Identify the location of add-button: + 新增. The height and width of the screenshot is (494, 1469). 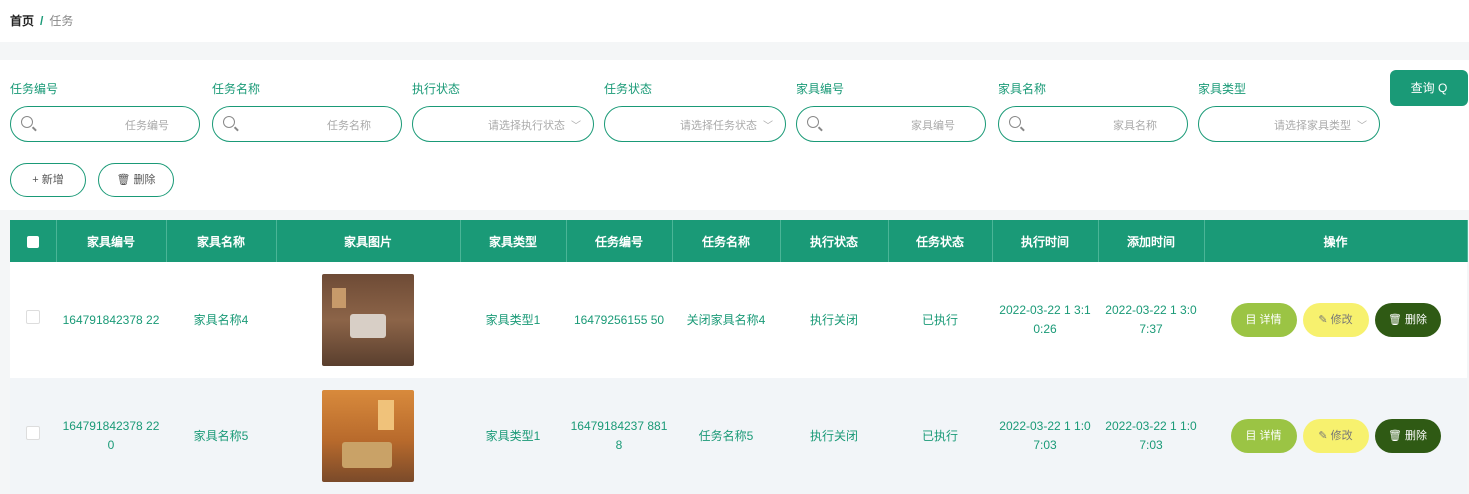
(48, 180).